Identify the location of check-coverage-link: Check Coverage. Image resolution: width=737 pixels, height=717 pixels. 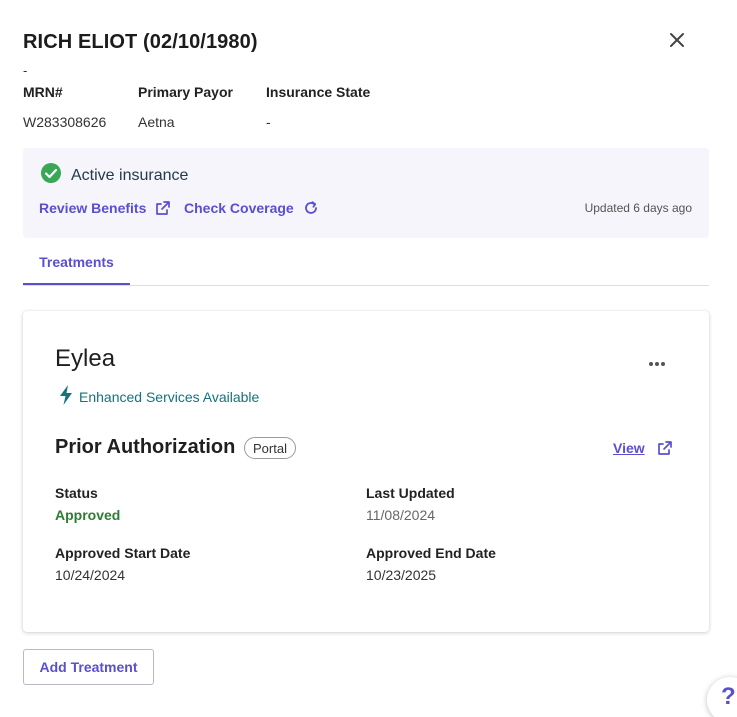
(251, 208).